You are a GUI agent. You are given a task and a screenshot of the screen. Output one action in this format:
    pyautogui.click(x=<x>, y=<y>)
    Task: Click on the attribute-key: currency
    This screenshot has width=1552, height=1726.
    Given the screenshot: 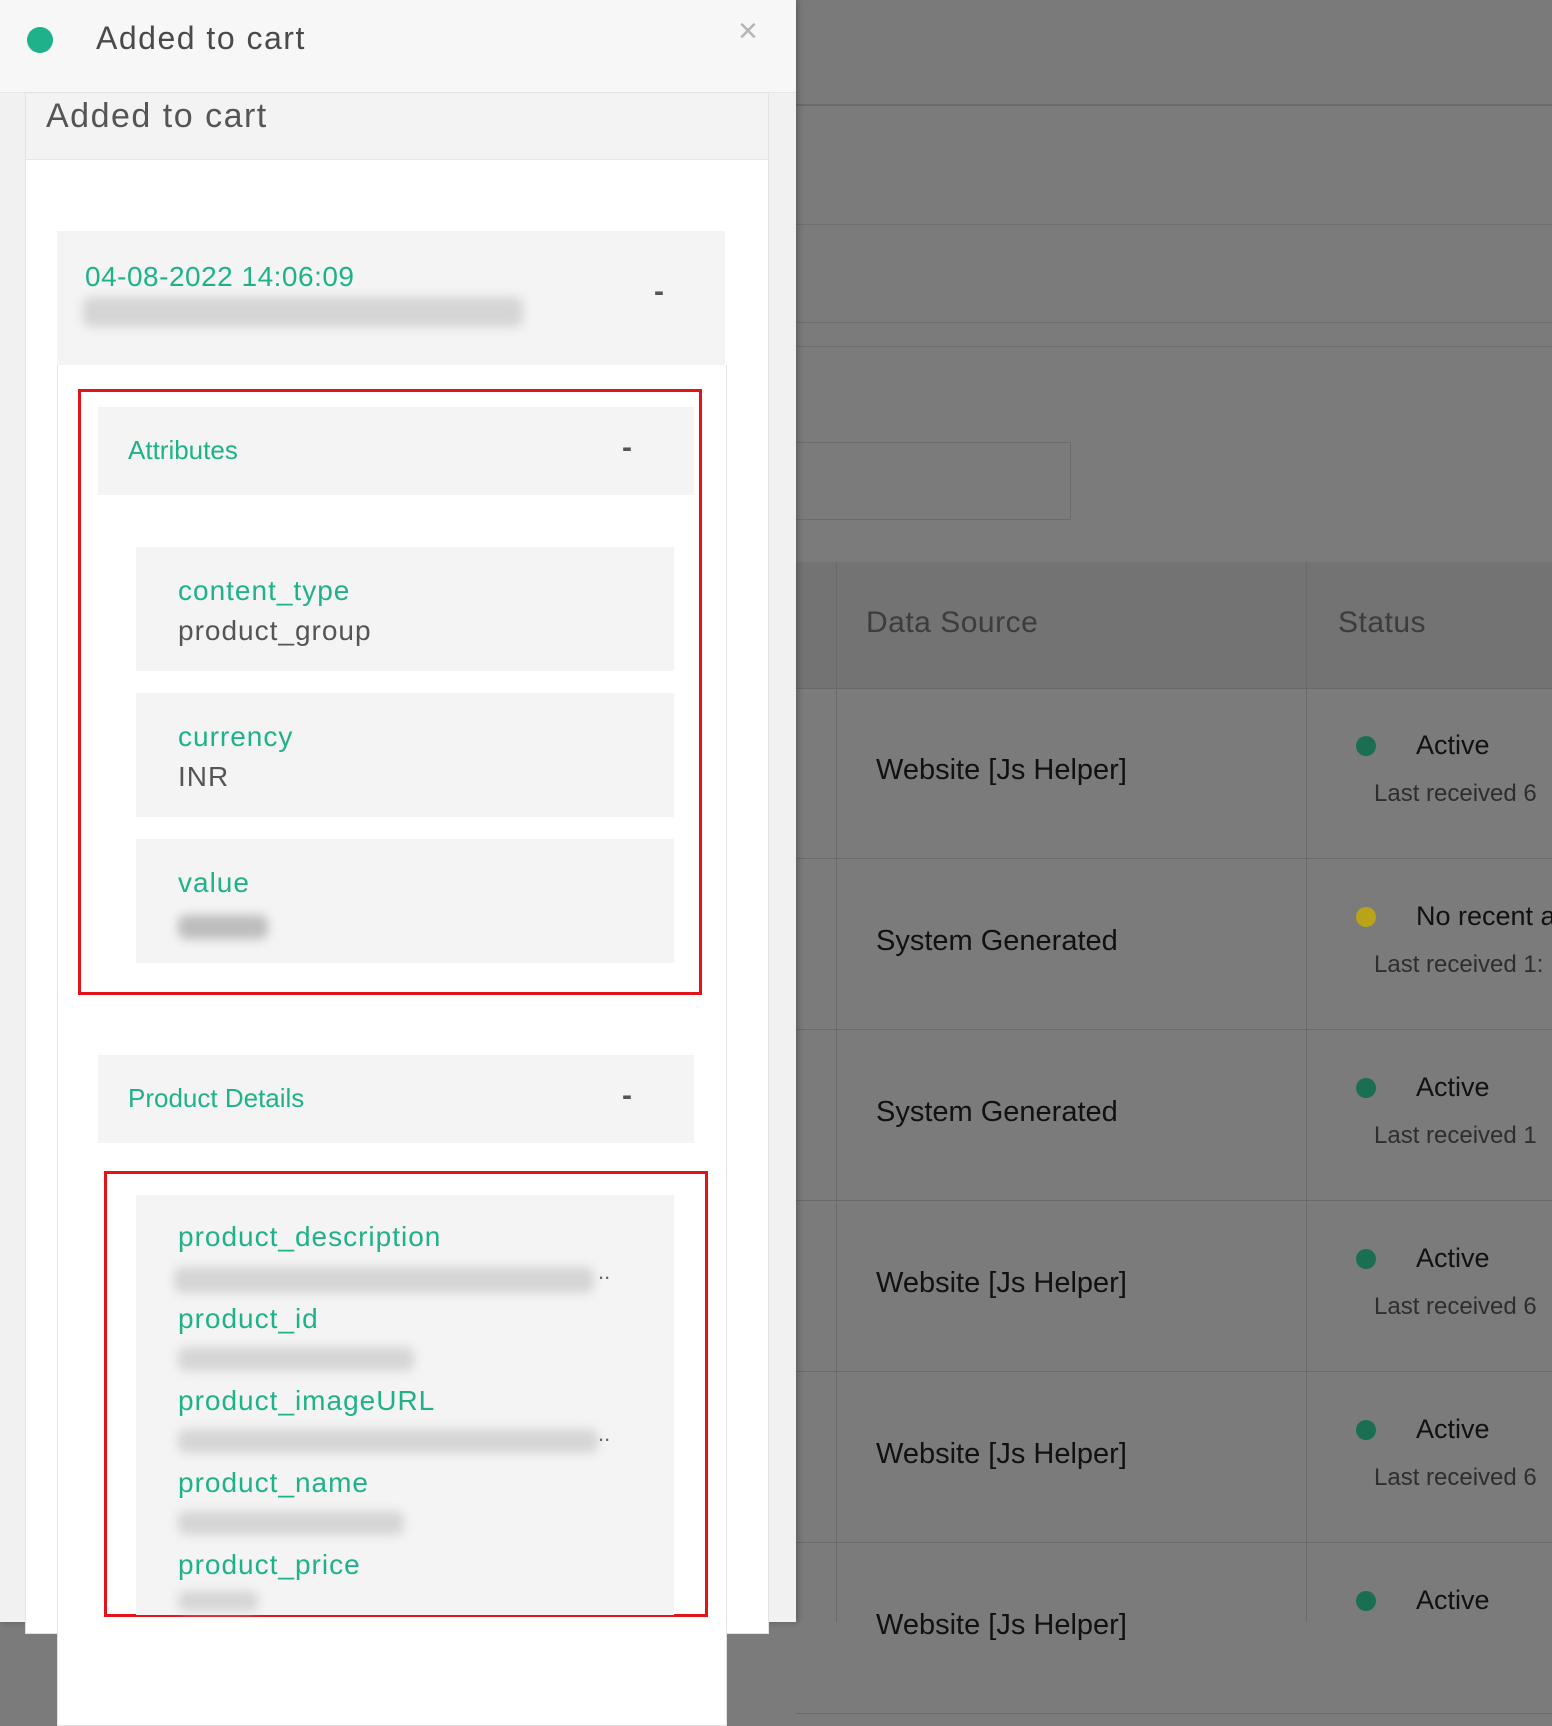 What is the action you would take?
    pyautogui.click(x=236, y=736)
    